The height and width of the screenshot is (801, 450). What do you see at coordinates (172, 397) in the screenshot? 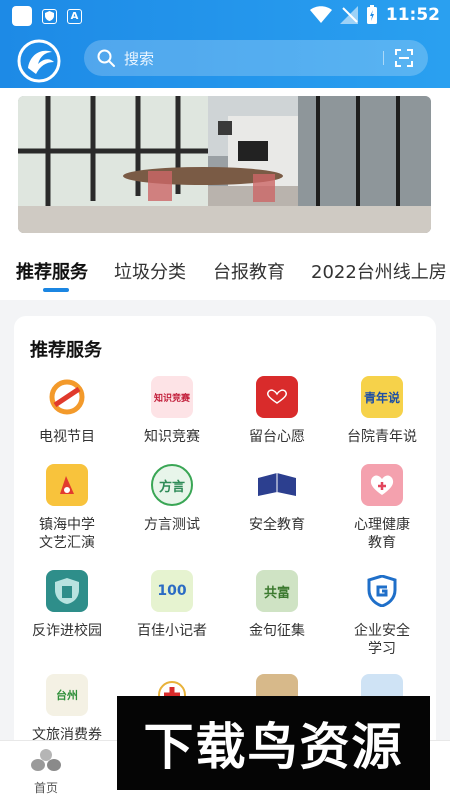
I see `knowledge-contest-icon: 知识竞赛` at bounding box center [172, 397].